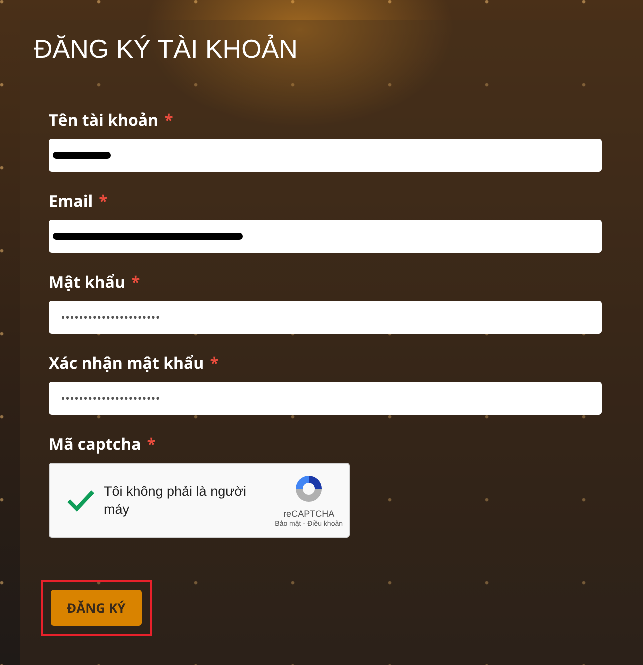  What do you see at coordinates (81, 500) in the screenshot?
I see `checkmark-icon` at bounding box center [81, 500].